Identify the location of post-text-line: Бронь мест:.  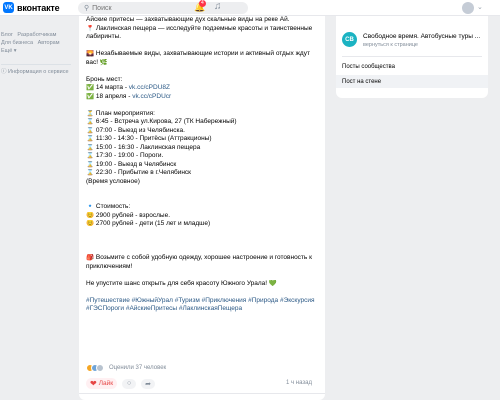
(104, 79).